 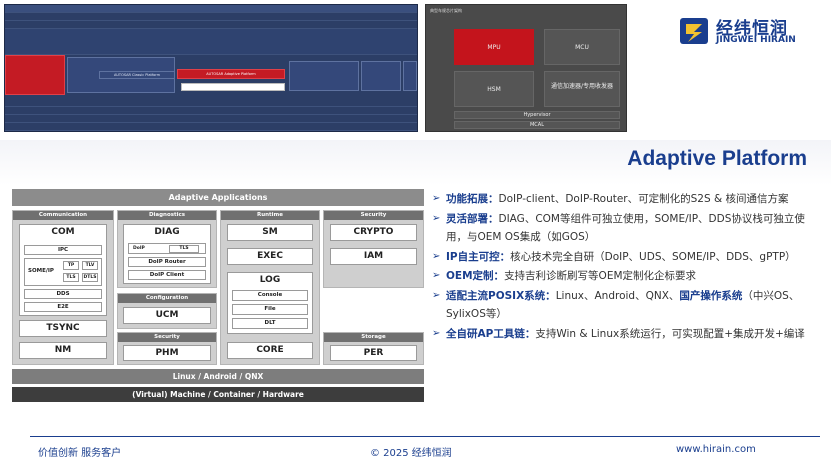 I want to click on tp-box: TP, so click(x=71, y=265).